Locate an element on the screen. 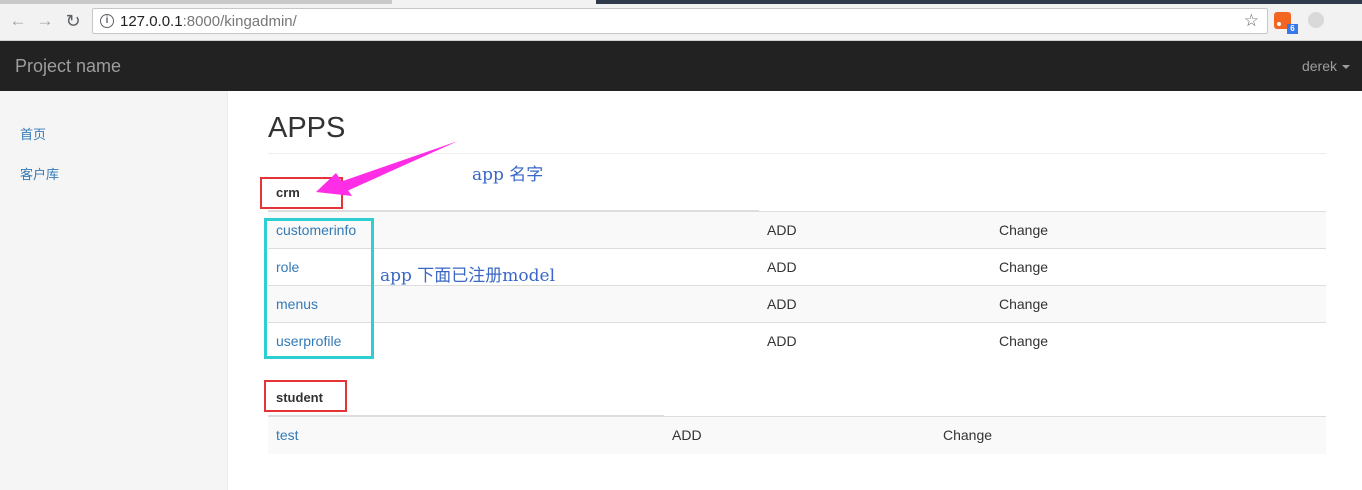 The height and width of the screenshot is (490, 1362). browser-menu-icon is located at coordinates (1341, 20).